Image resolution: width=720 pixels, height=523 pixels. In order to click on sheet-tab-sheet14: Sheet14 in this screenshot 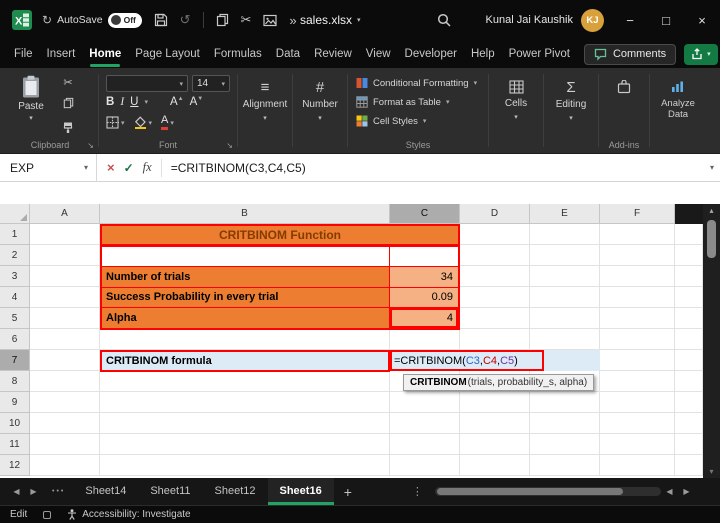, I will do `click(105, 491)`.